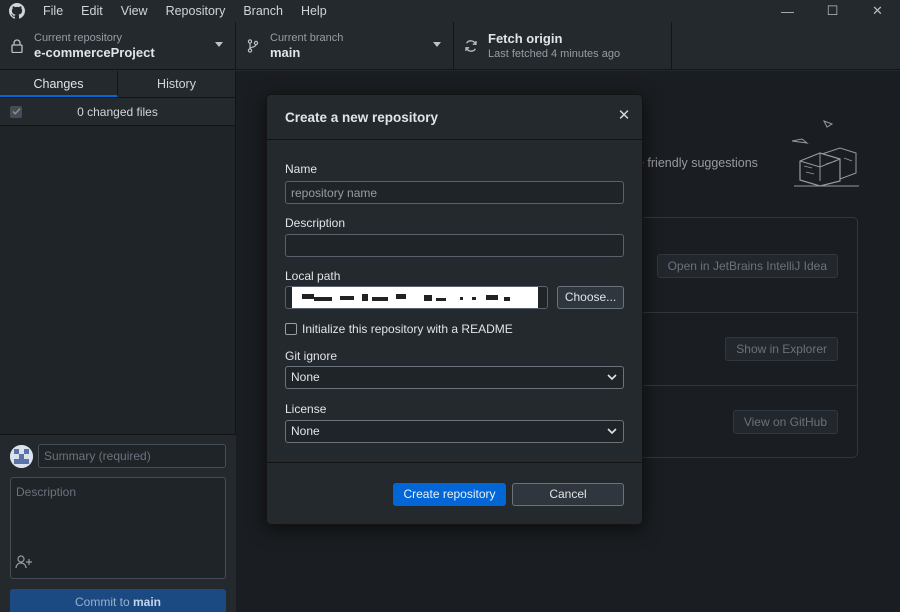 The height and width of the screenshot is (612, 900). Describe the element at coordinates (407, 329) in the screenshot. I see `readme-label: Initialize this repository with a README` at that location.